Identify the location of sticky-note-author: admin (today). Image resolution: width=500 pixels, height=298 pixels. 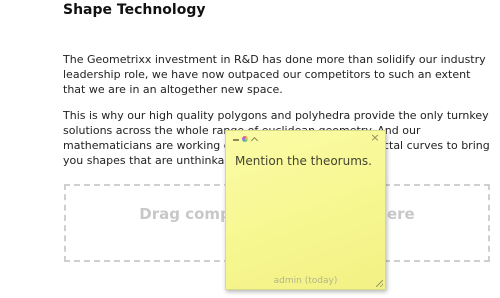
(305, 281).